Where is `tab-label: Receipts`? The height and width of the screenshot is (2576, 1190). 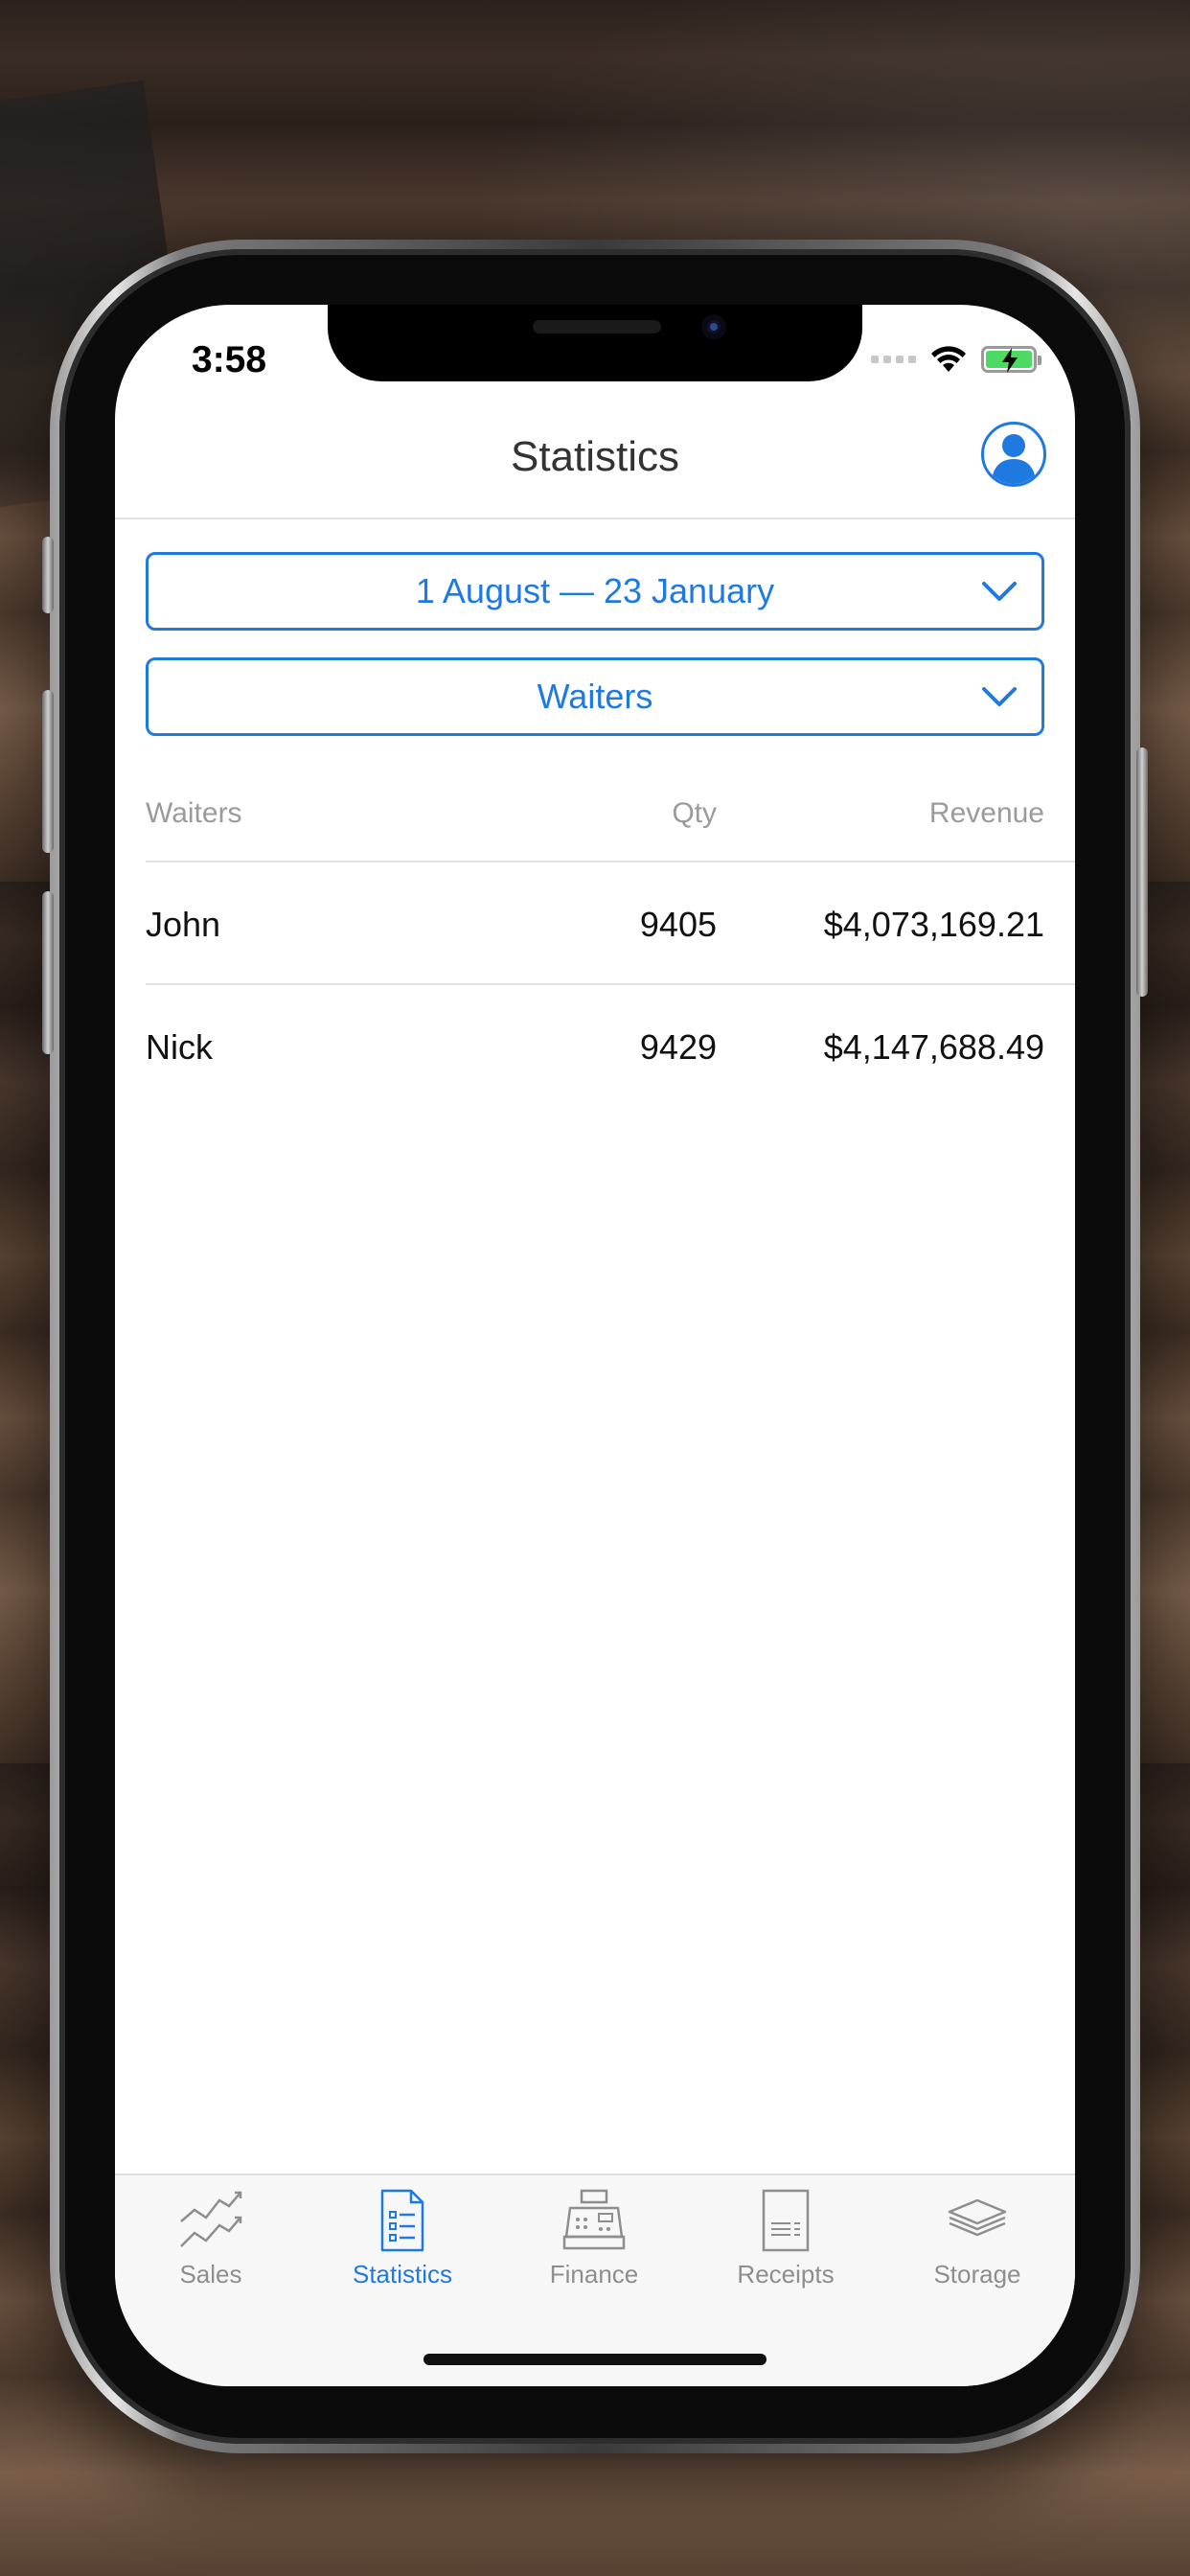
tab-label: Receipts is located at coordinates (786, 2274).